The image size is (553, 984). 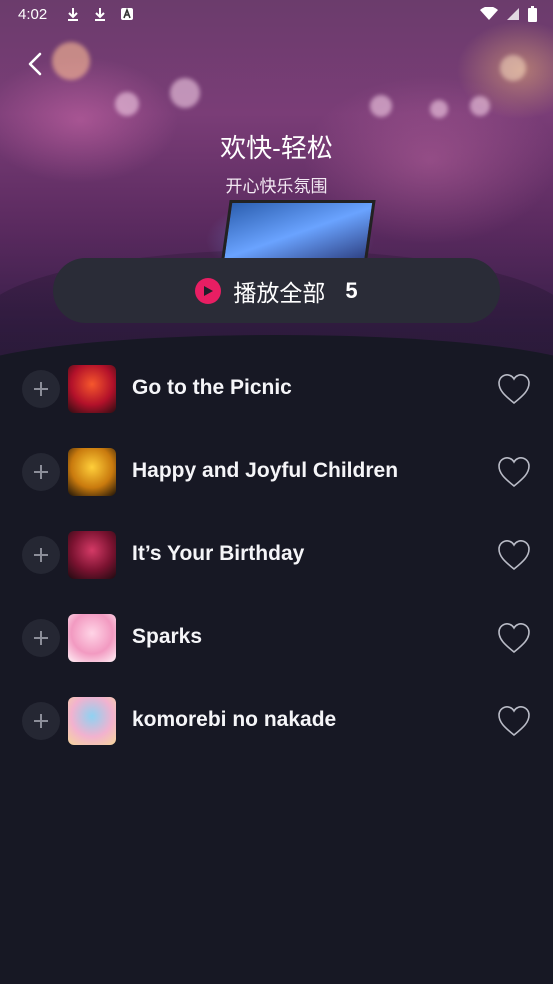 I want to click on song-row: Sparks, so click(x=276, y=638).